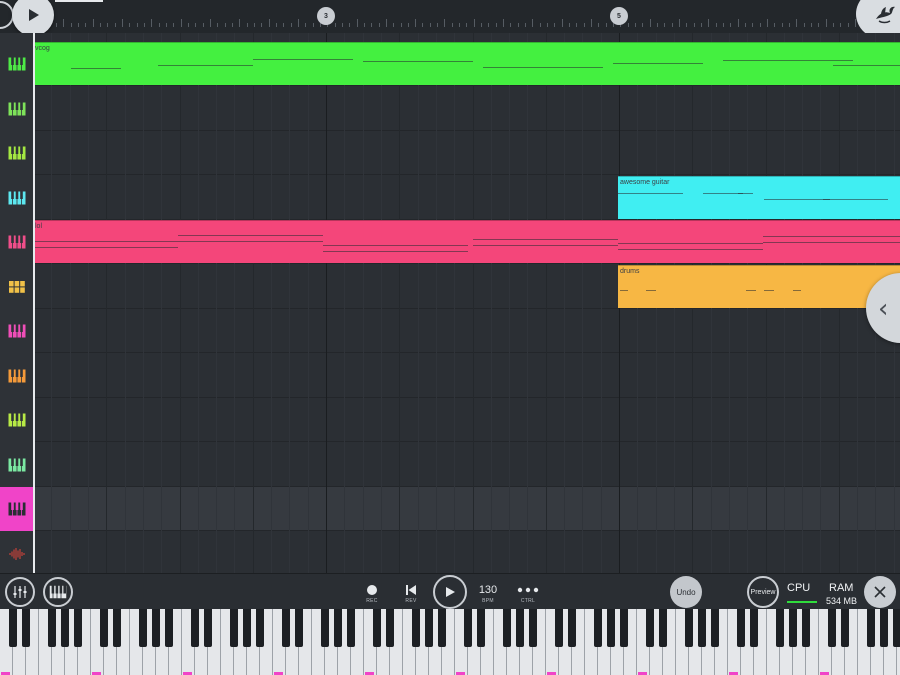  Describe the element at coordinates (759, 197) in the screenshot. I see `playlist-clip: awesome guitar` at that location.